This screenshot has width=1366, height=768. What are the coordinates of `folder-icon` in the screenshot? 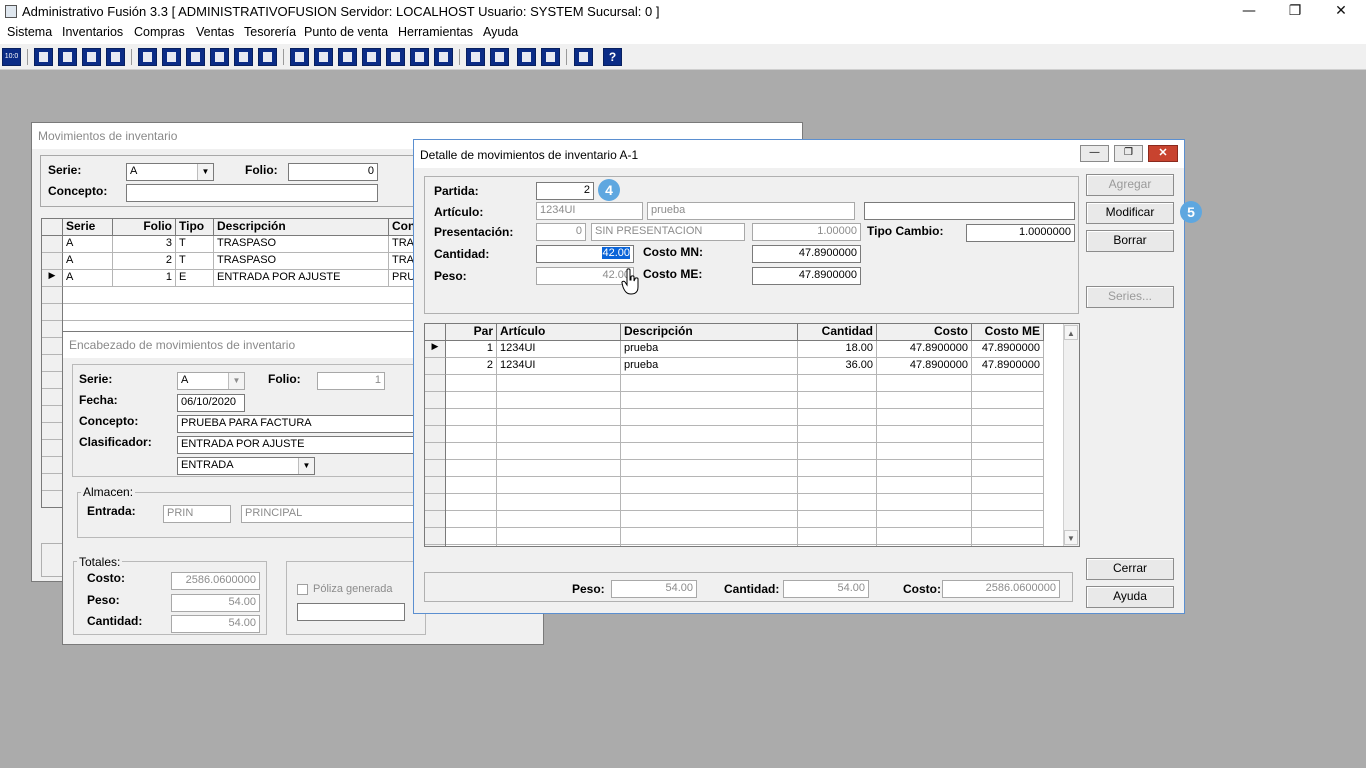 It's located at (171, 57).